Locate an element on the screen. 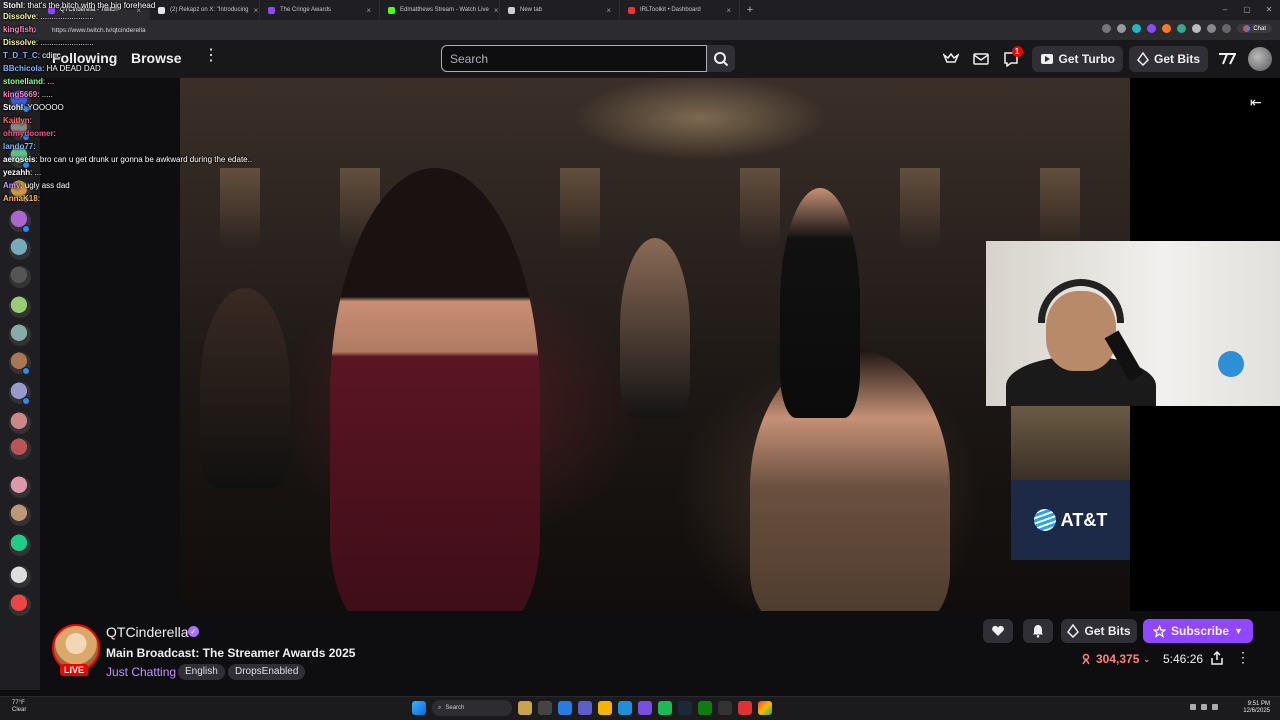 Image resolution: width=1280 pixels, height=720 pixels. steam-icon is located at coordinates (685, 708).